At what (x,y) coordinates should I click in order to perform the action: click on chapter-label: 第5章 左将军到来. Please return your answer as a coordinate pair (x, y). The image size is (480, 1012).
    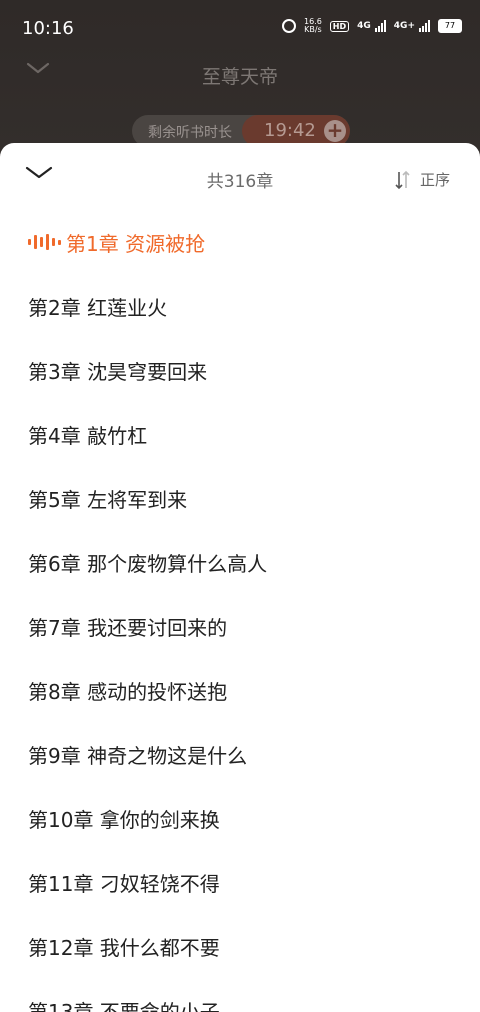
    Looking at the image, I should click on (108, 500).